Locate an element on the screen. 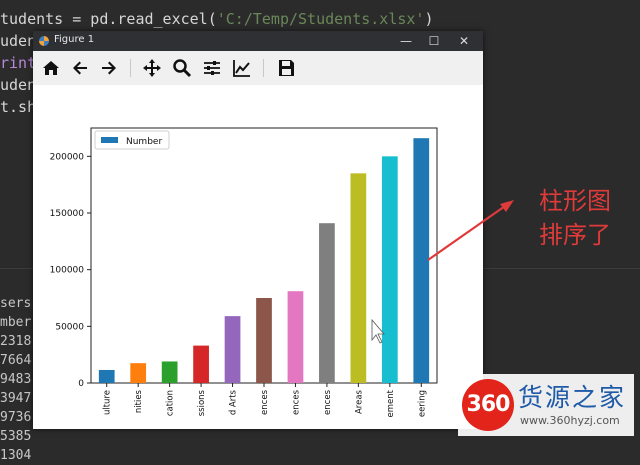 This screenshot has height=465, width=640. back-icon is located at coordinates (80, 68).